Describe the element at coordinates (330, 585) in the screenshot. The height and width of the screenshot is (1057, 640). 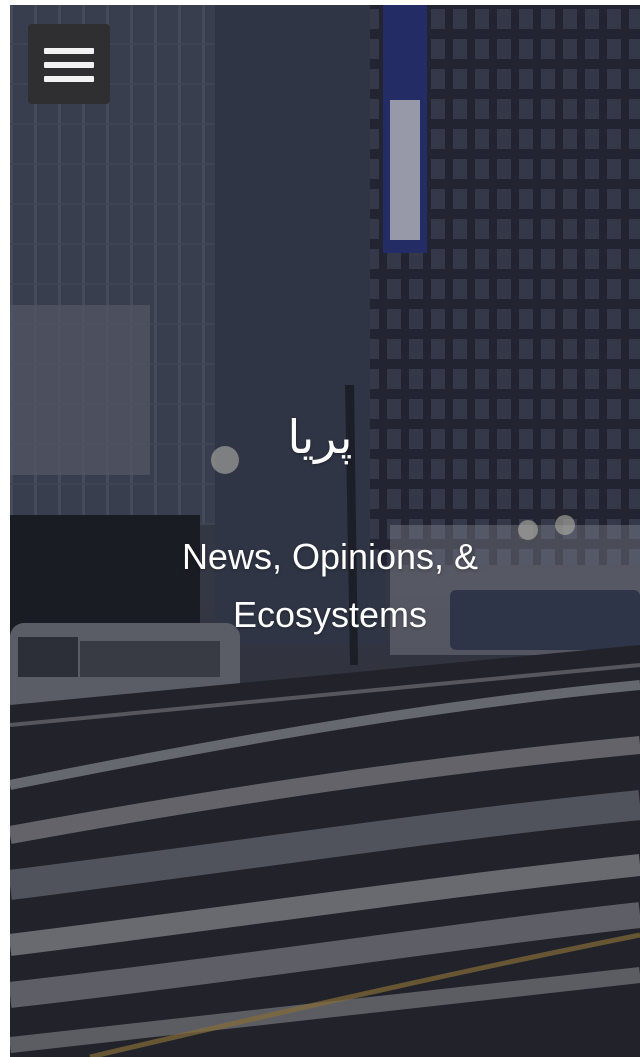
I see `site-tagline: News, Opinions, & Ecosystems` at that location.